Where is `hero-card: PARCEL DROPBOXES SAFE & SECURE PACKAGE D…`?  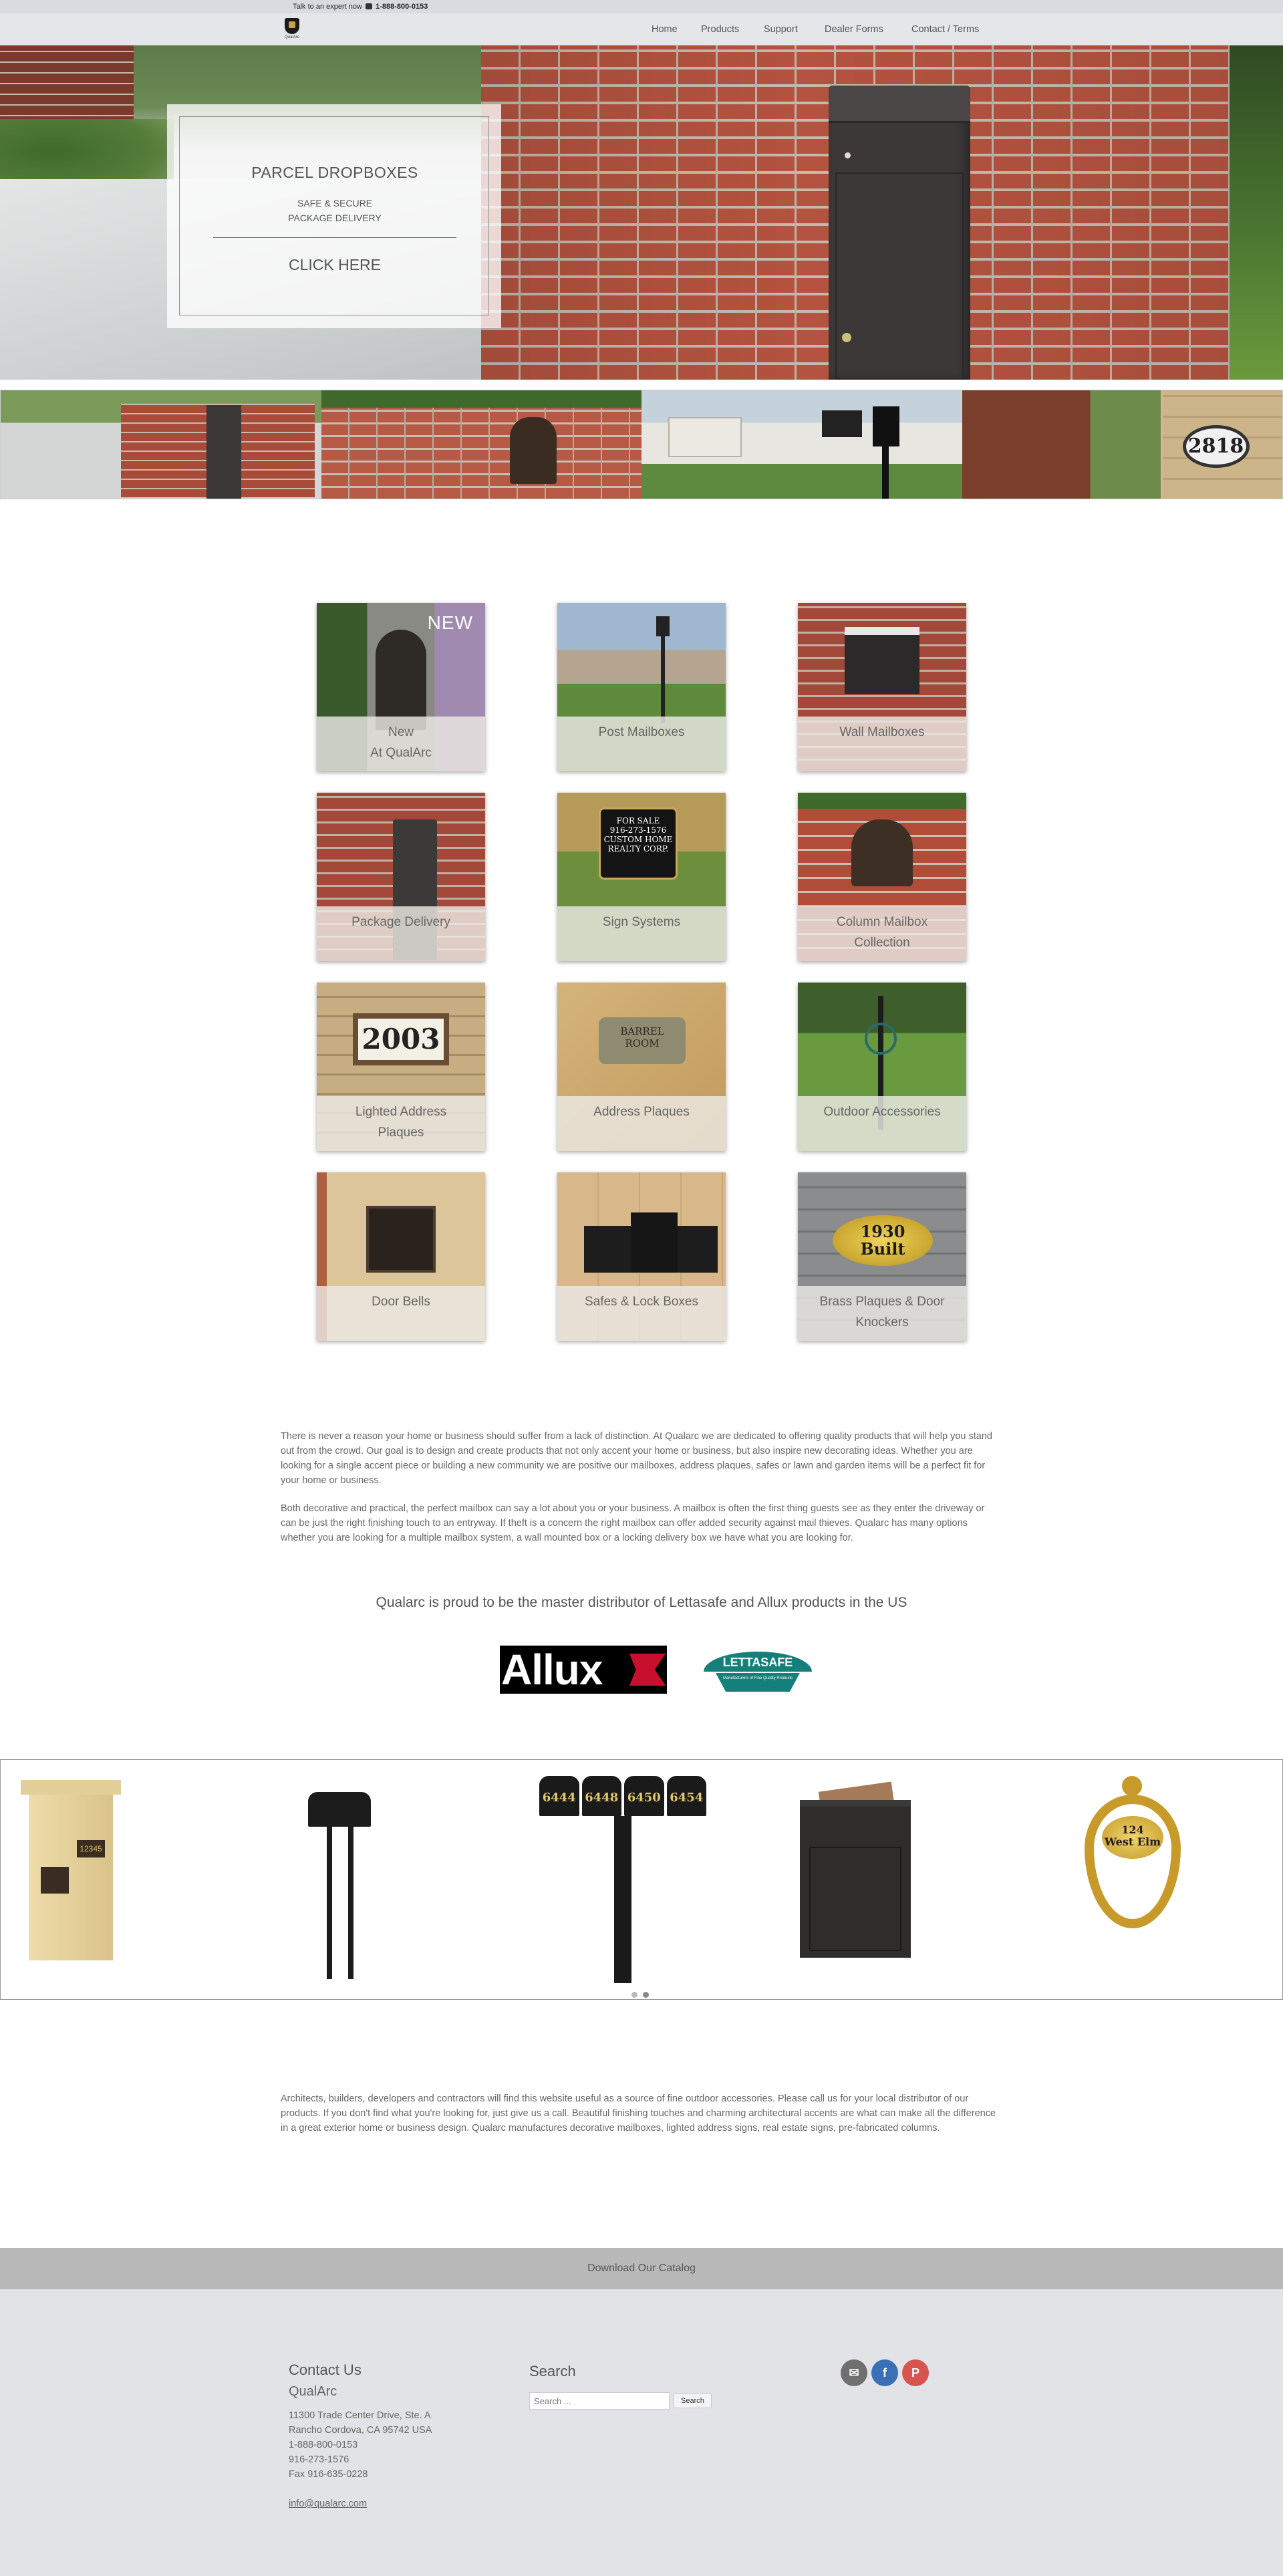
hero-card: PARCEL DROPBOXES SAFE & SECURE PACKAGE D… is located at coordinates (334, 216).